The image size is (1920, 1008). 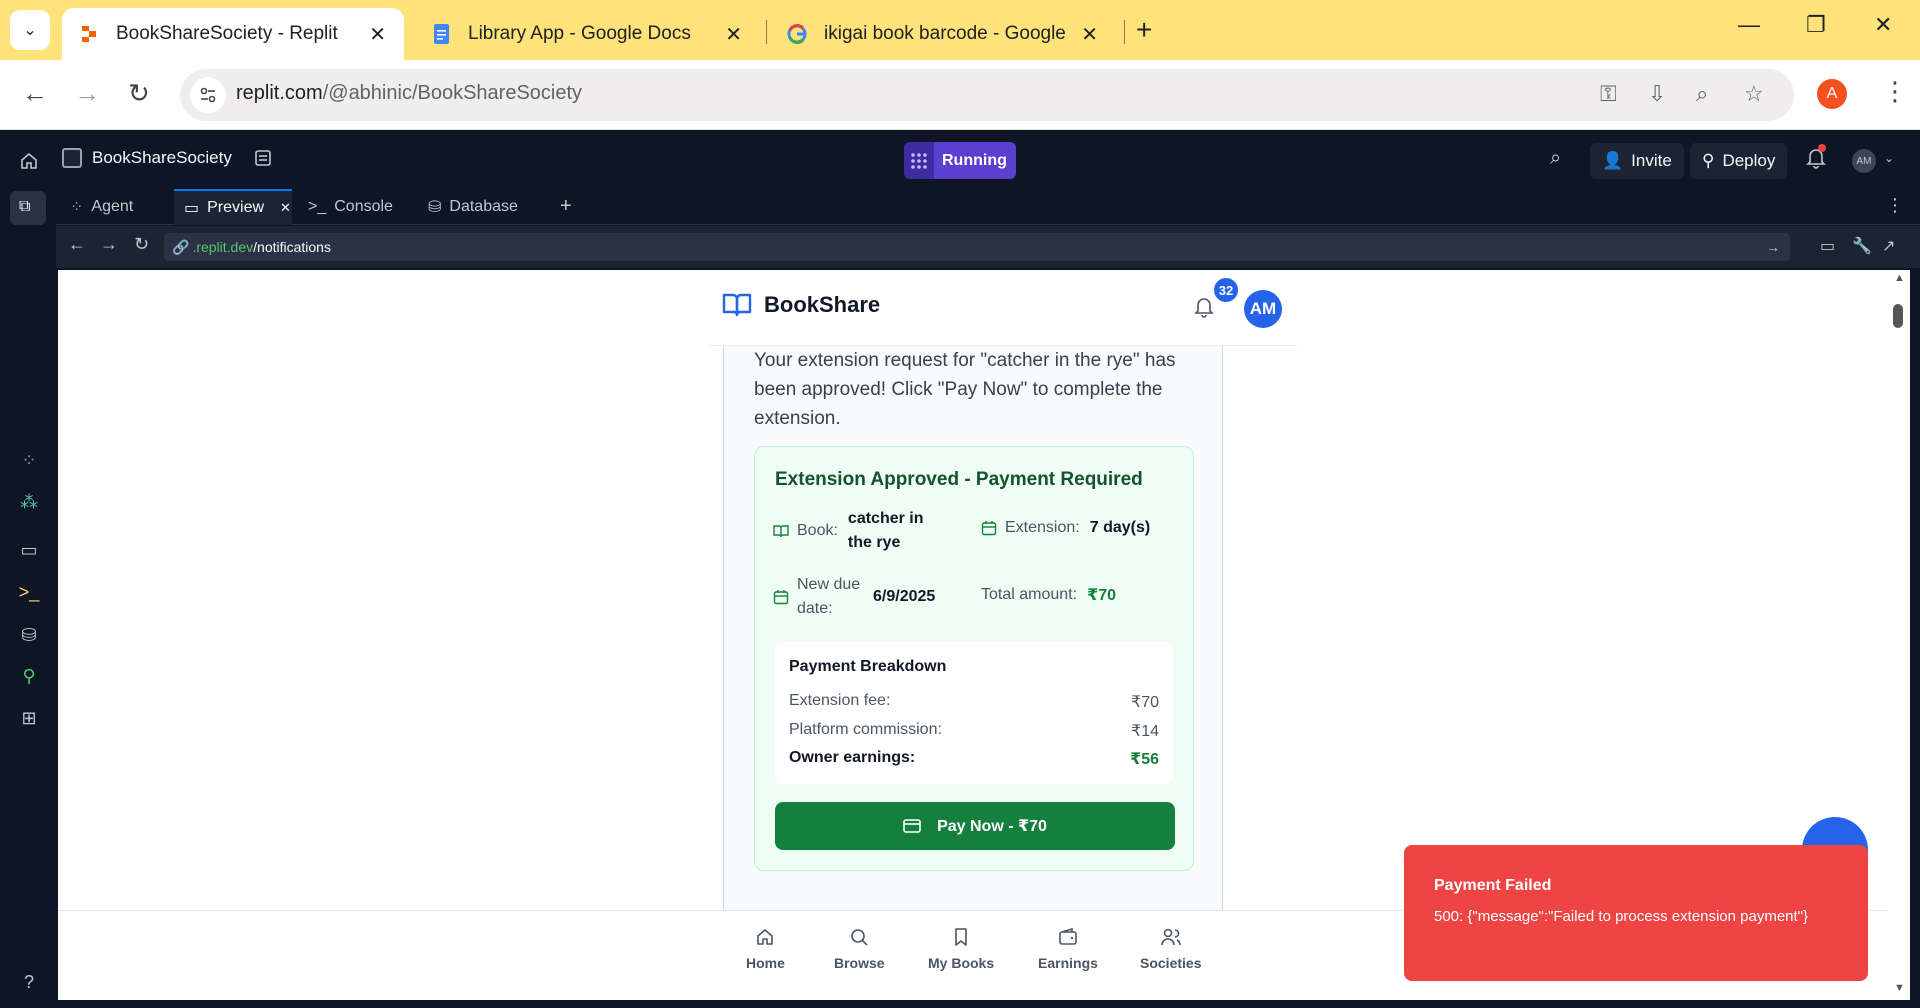 I want to click on chevron-down-icon: ⌄, so click(x=1889, y=158).